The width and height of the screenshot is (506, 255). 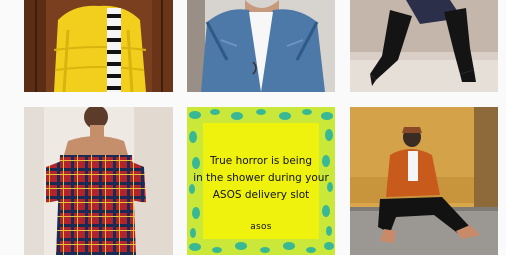 What do you see at coordinates (261, 160) in the screenshot?
I see `quote-line: True horror is being` at bounding box center [261, 160].